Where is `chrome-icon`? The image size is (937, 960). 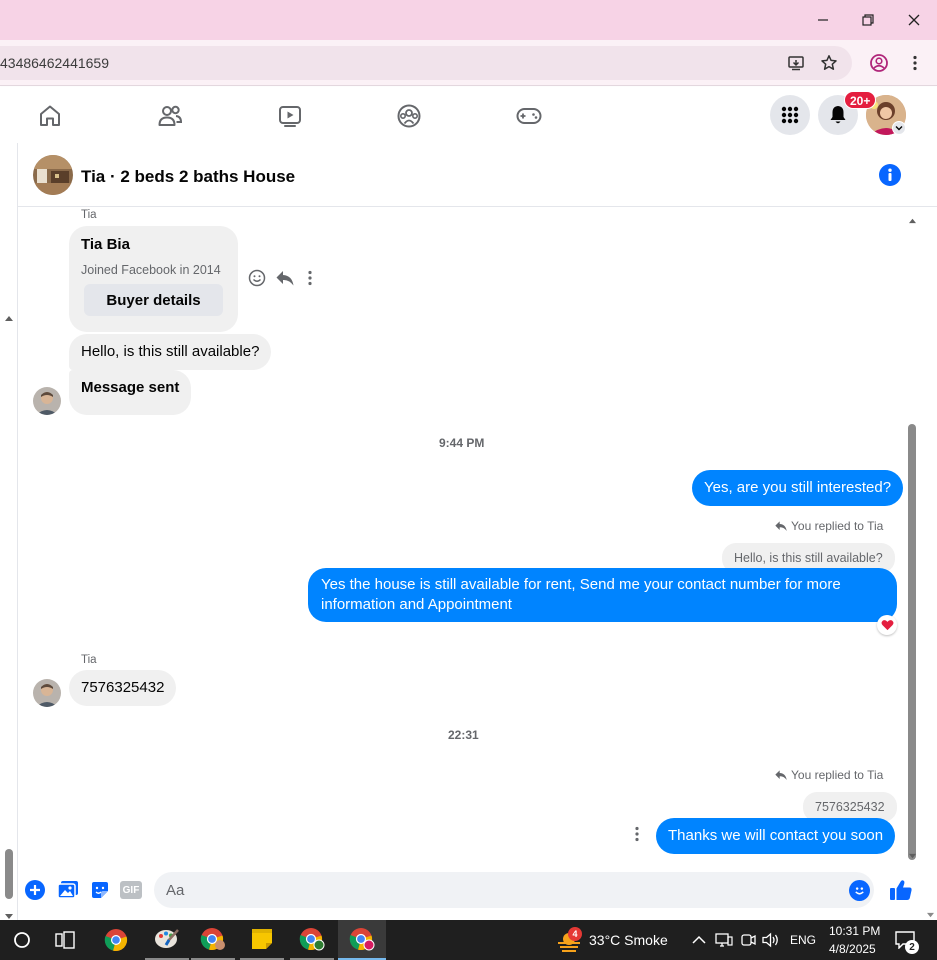
chrome-icon is located at coordinates (116, 940).